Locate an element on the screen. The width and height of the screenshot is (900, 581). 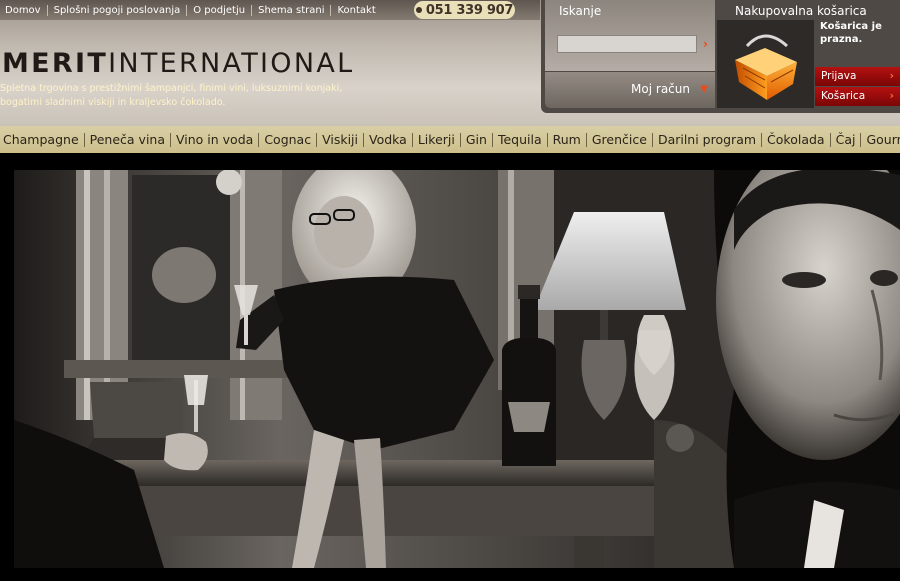
site-logo: MERITINTERNATIONAL is located at coordinates (178, 63).